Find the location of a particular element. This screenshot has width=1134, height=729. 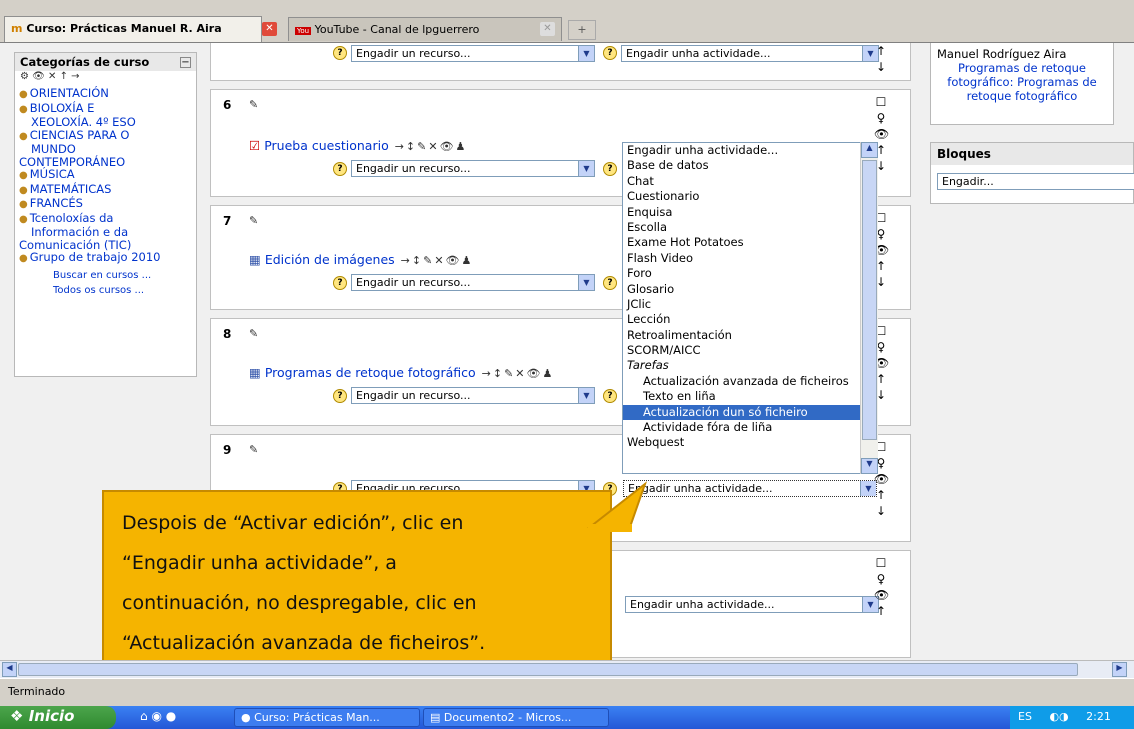

scroll-right-icon: ▶ is located at coordinates (1119, 669).